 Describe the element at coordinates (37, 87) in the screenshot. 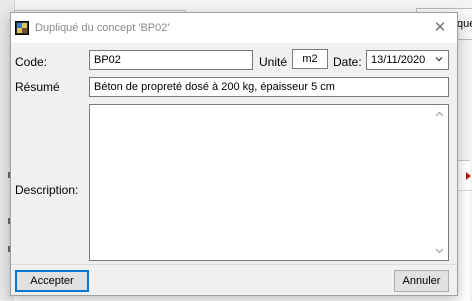

I see `resume-label: Résumé` at that location.